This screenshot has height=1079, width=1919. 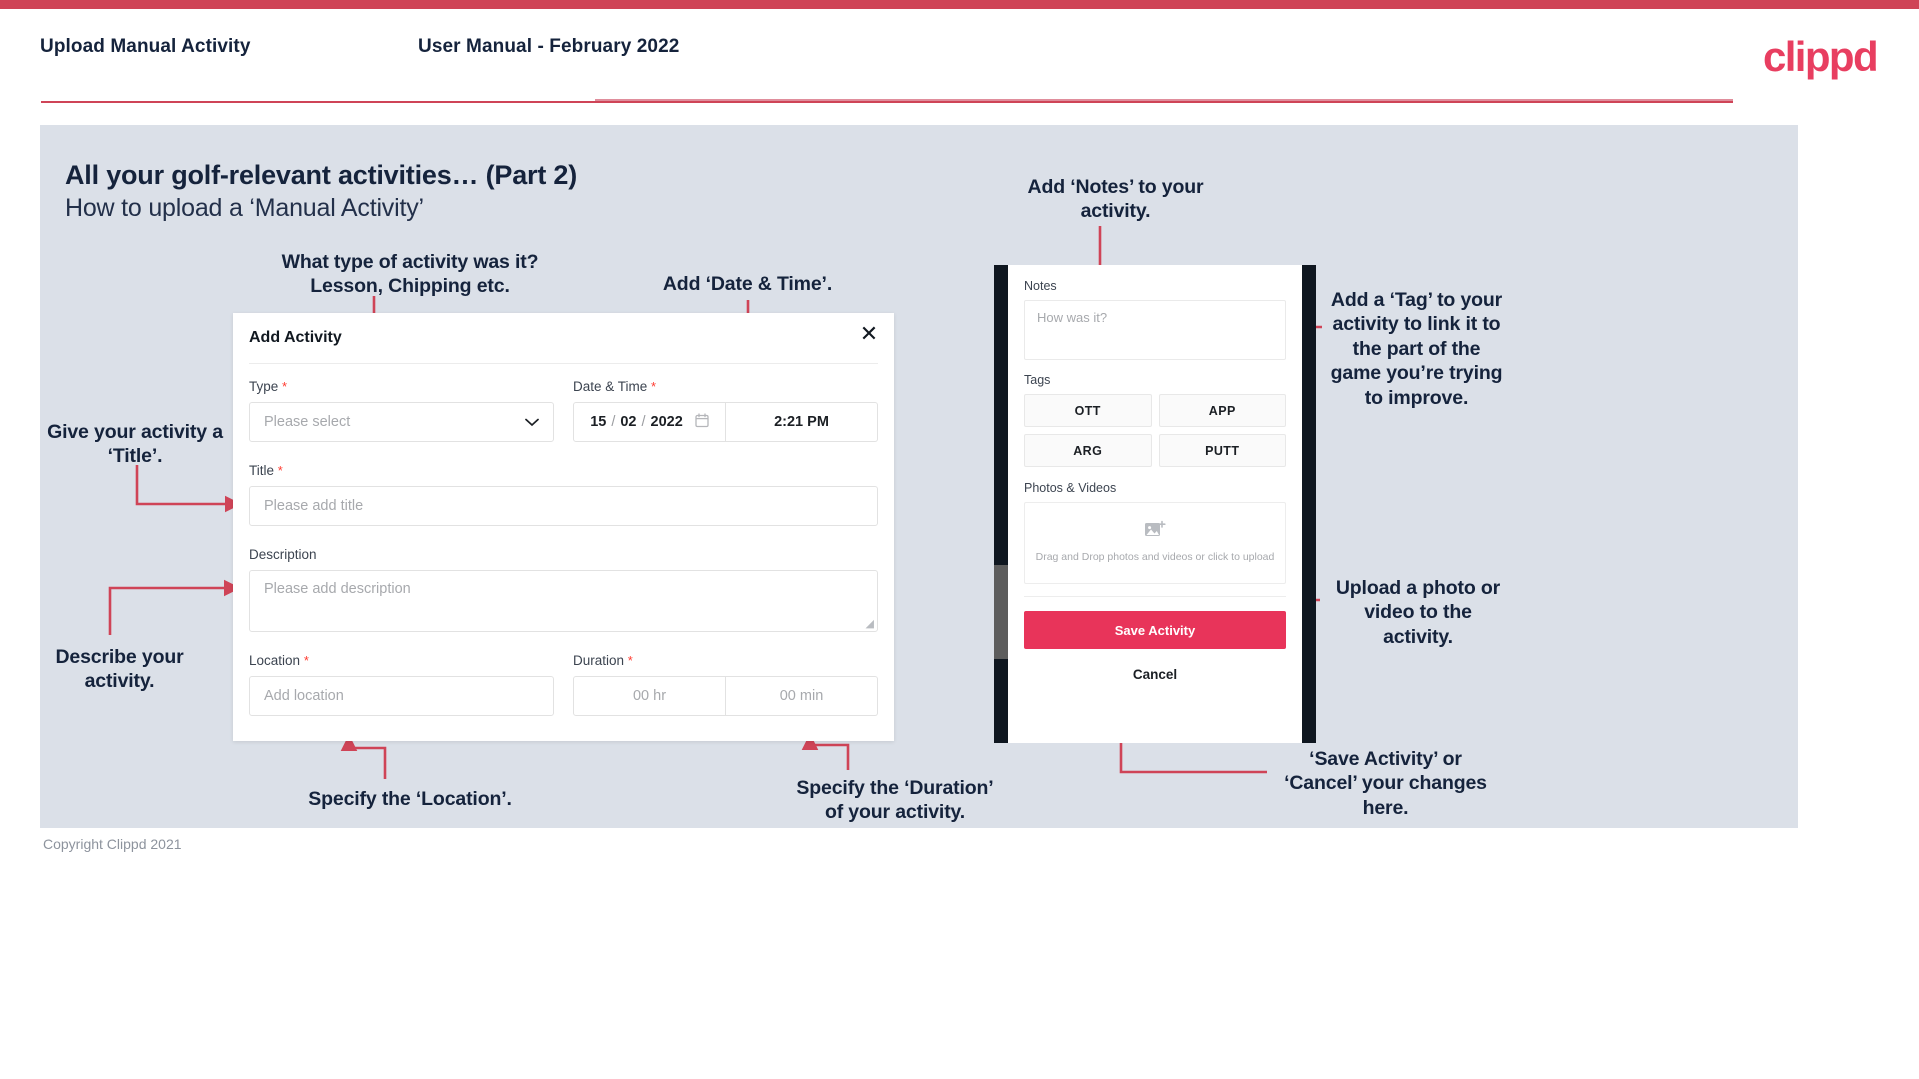 What do you see at coordinates (1115, 199) in the screenshot?
I see `annotation-notes: Add ‘Notes’ to your activity.` at bounding box center [1115, 199].